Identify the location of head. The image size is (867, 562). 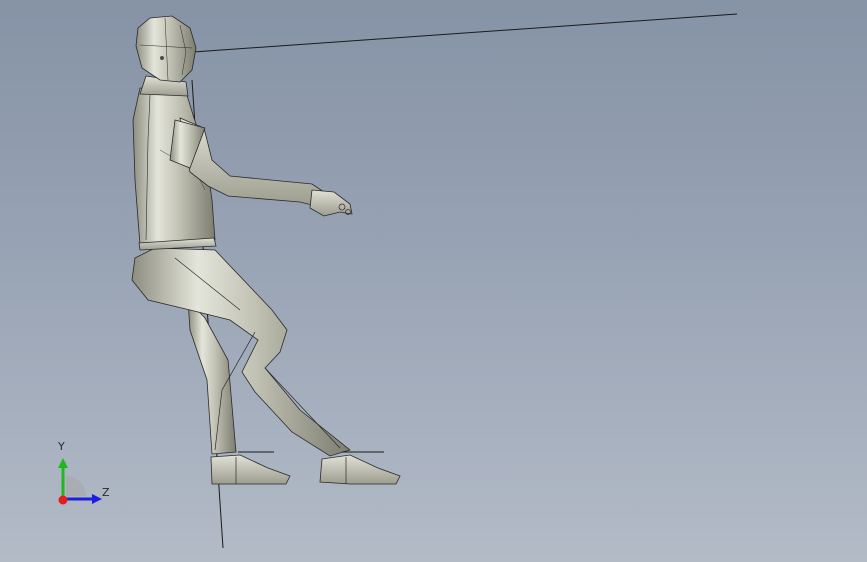
(166, 49).